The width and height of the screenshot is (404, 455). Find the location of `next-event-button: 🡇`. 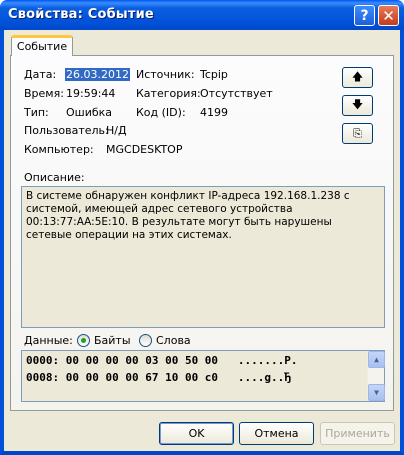

next-event-button: 🡇 is located at coordinates (357, 105).